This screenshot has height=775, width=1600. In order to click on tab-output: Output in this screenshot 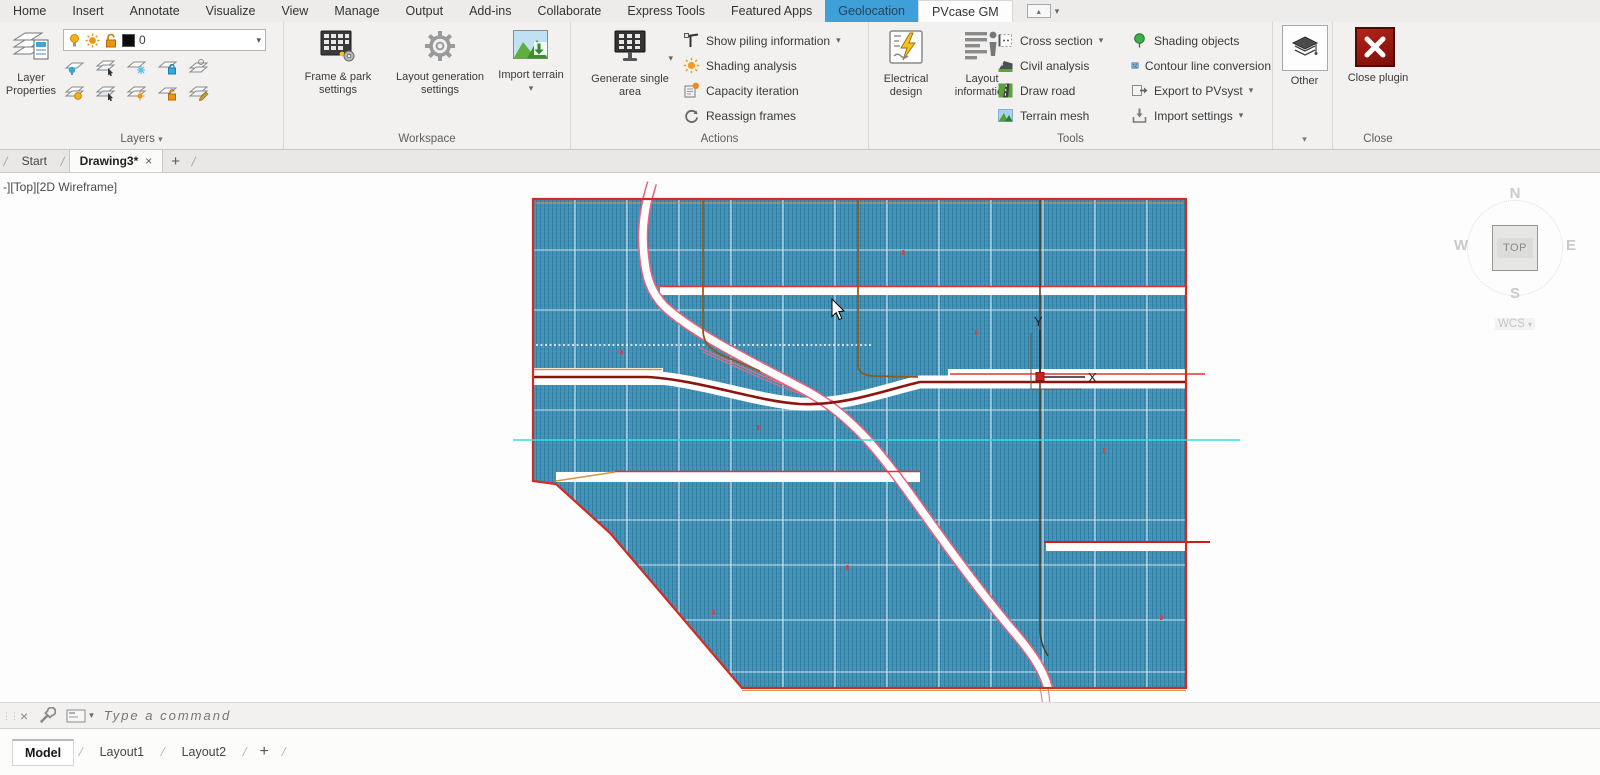, I will do `click(425, 11)`.